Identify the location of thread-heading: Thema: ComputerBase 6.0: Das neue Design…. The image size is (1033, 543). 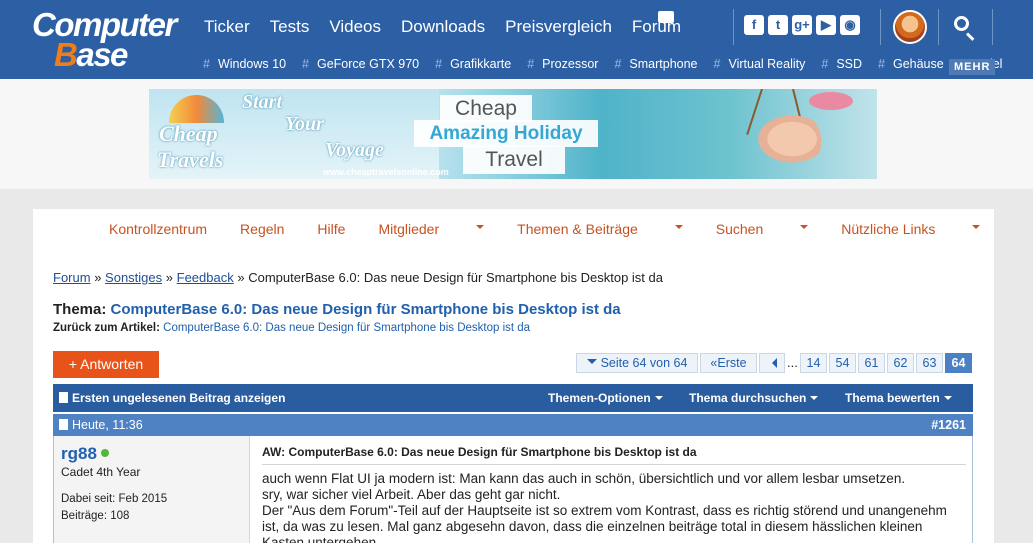
(337, 309).